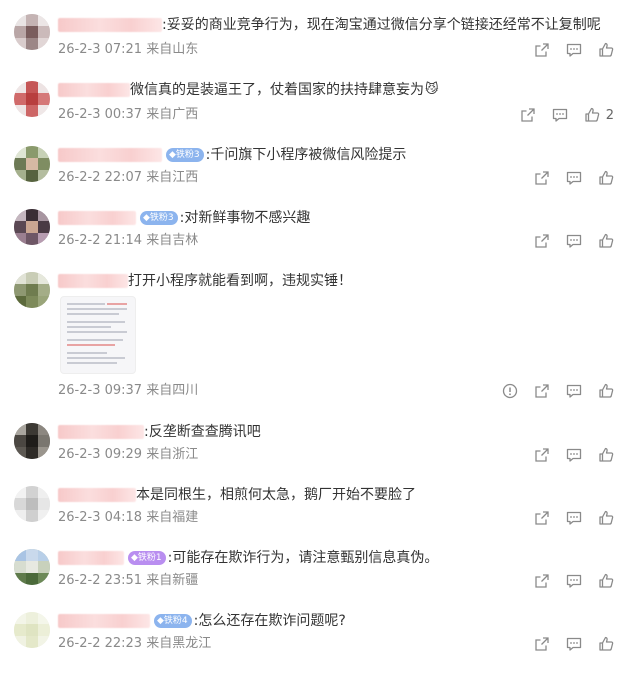 Image resolution: width=624 pixels, height=680 pixels. I want to click on comment-text: :反垄断查查腾讯吧, so click(202, 432).